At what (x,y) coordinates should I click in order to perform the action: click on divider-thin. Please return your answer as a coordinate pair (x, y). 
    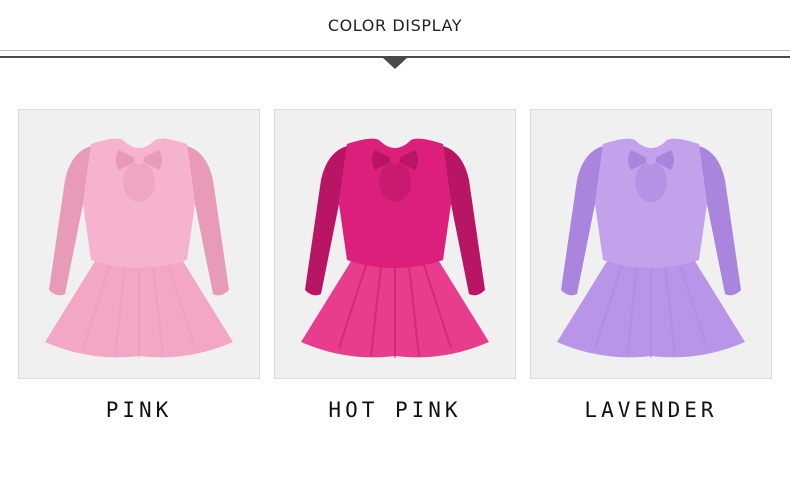
    Looking at the image, I should click on (395, 50).